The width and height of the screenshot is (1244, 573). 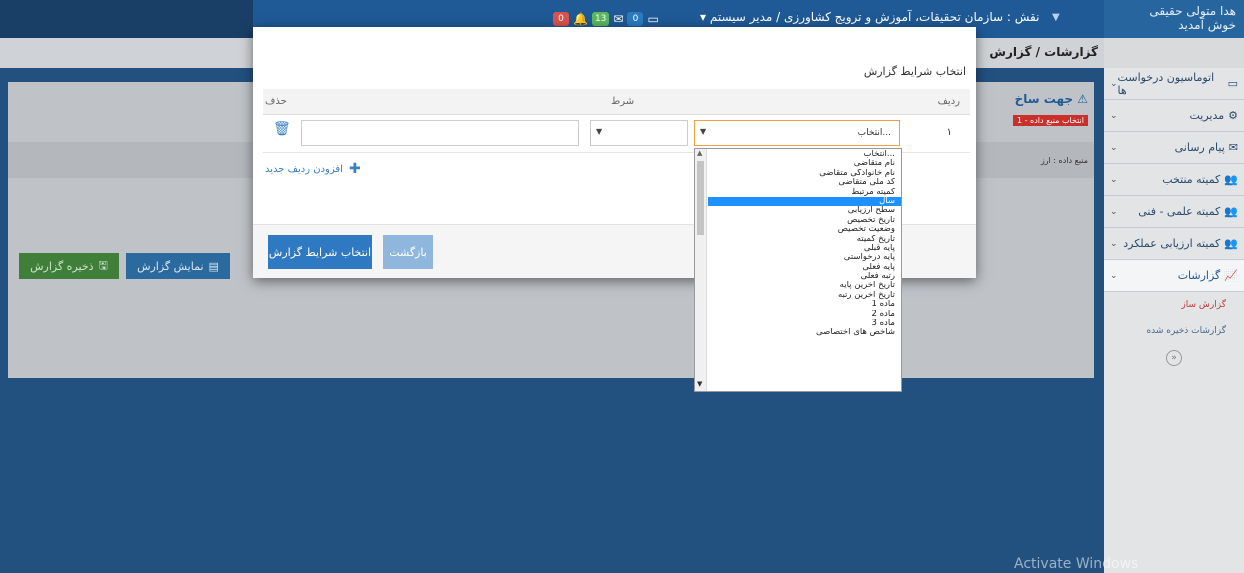 I want to click on sidebar-item-label: گزارشات, so click(x=1199, y=275).